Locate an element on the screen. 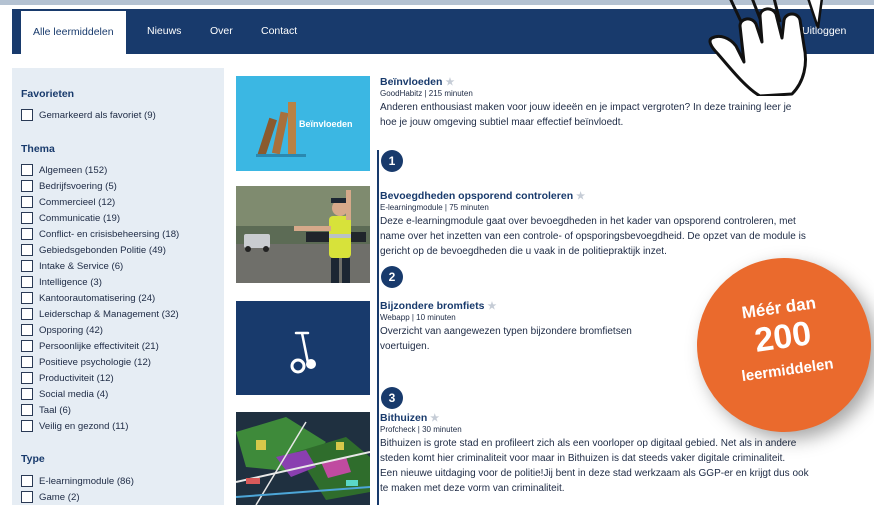 The width and height of the screenshot is (874, 505). filter-label: Social media (4) is located at coordinates (74, 394).